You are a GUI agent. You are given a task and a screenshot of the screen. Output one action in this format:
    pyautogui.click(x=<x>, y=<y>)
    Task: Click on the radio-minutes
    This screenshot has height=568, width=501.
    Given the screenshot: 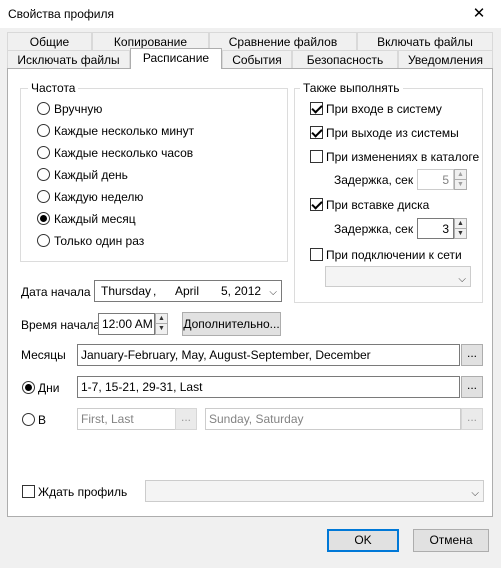 What is the action you would take?
    pyautogui.click(x=43, y=130)
    